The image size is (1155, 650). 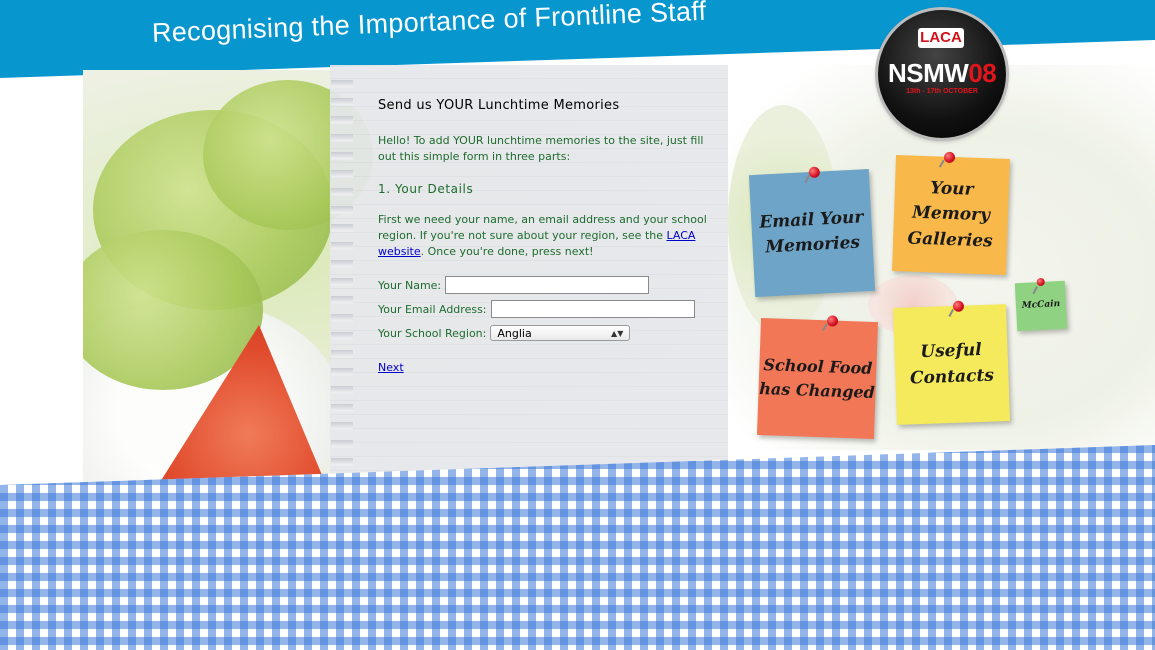 I want to click on school-food-note: School Food has Changed, so click(x=817, y=377).